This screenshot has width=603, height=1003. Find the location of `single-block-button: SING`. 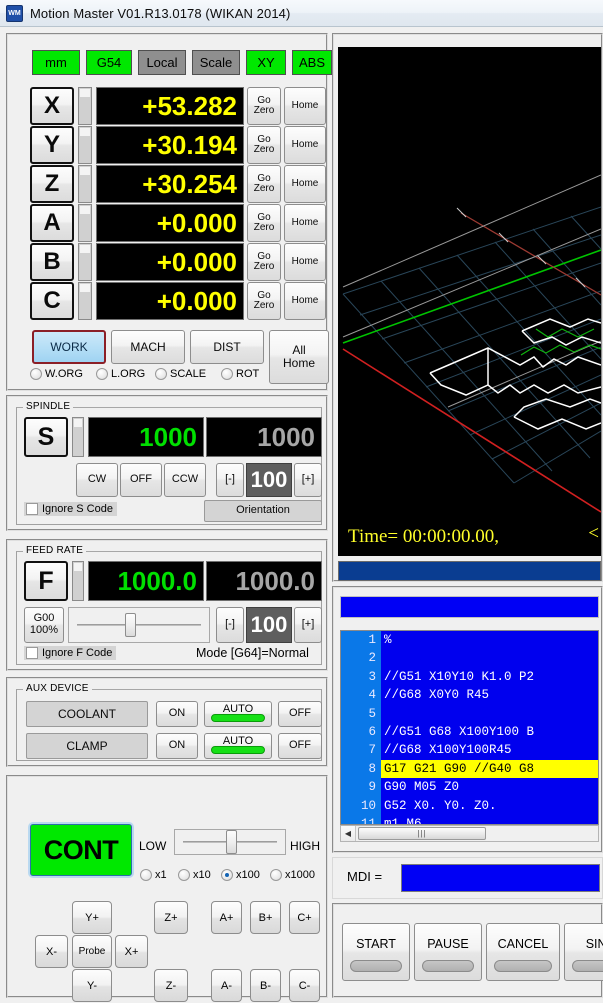

single-block-button: SING is located at coordinates (583, 952).